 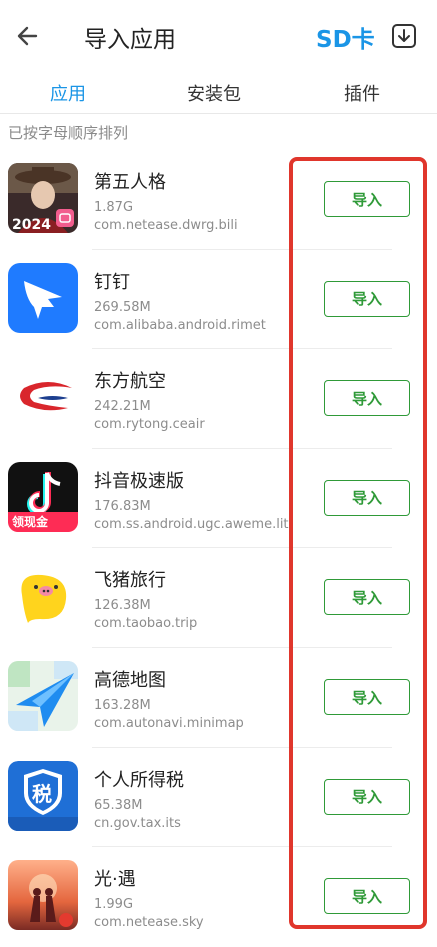 I want to click on identity-v-icon: 2024, so click(x=43, y=198).